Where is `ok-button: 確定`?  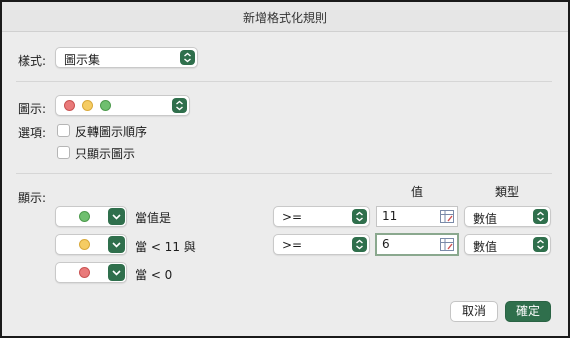 ok-button: 確定 is located at coordinates (528, 311).